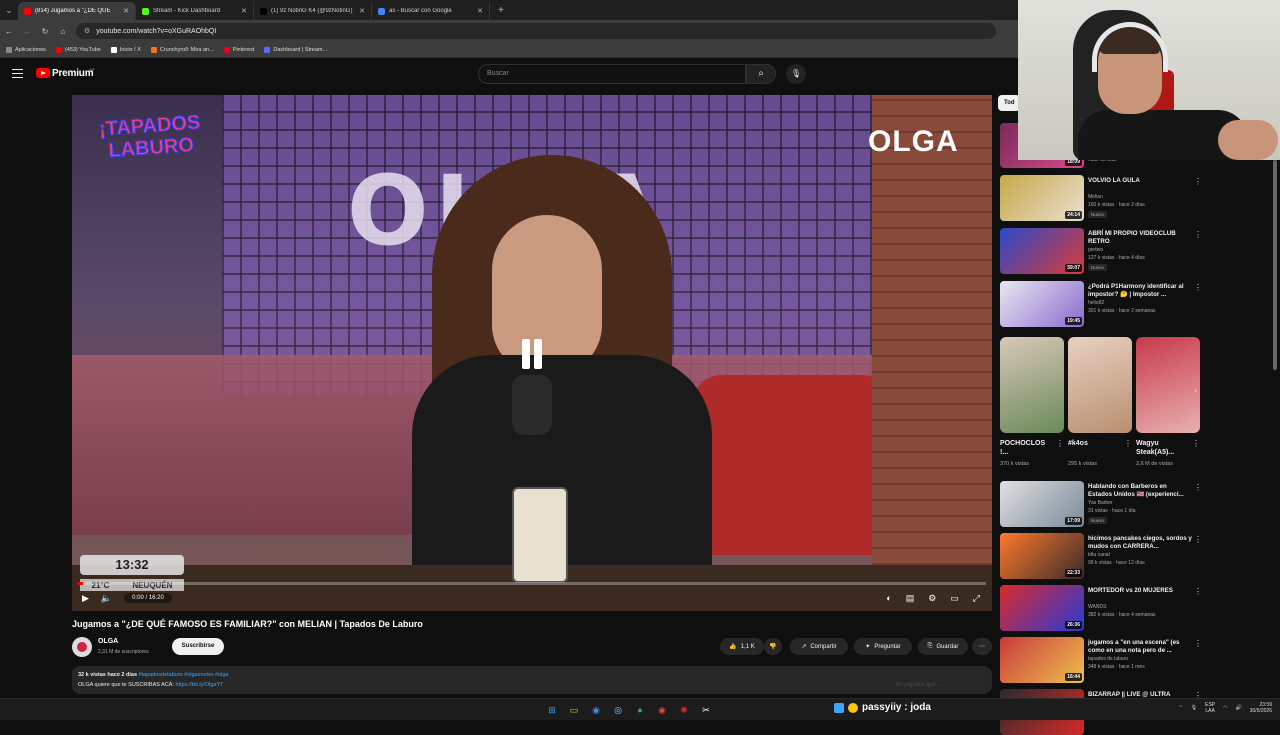 Image resolution: width=1280 pixels, height=735 pixels. Describe the element at coordinates (1042, 198) in the screenshot. I see `recommended-thumbnail: 24:14` at that location.